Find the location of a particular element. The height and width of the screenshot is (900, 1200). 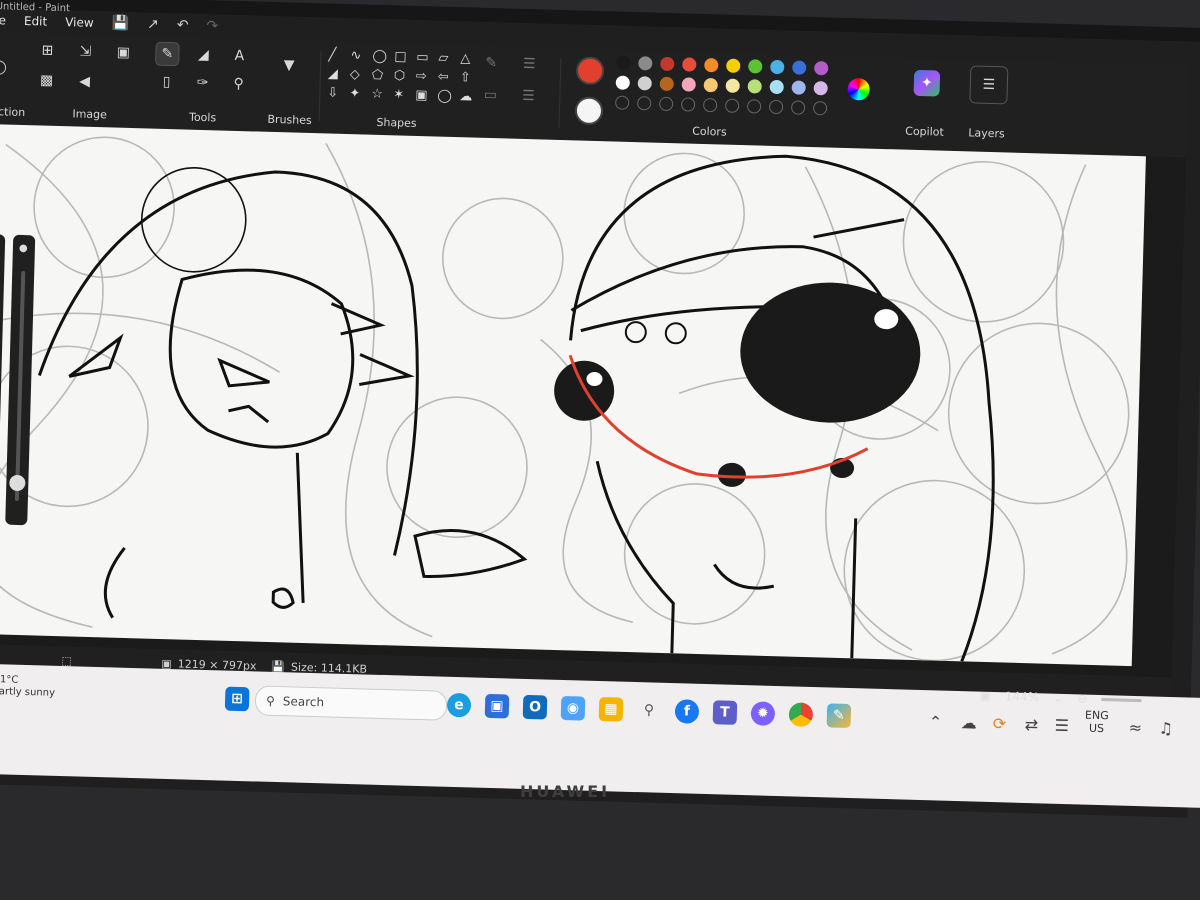

start-button: ⊞ is located at coordinates (237, 699).